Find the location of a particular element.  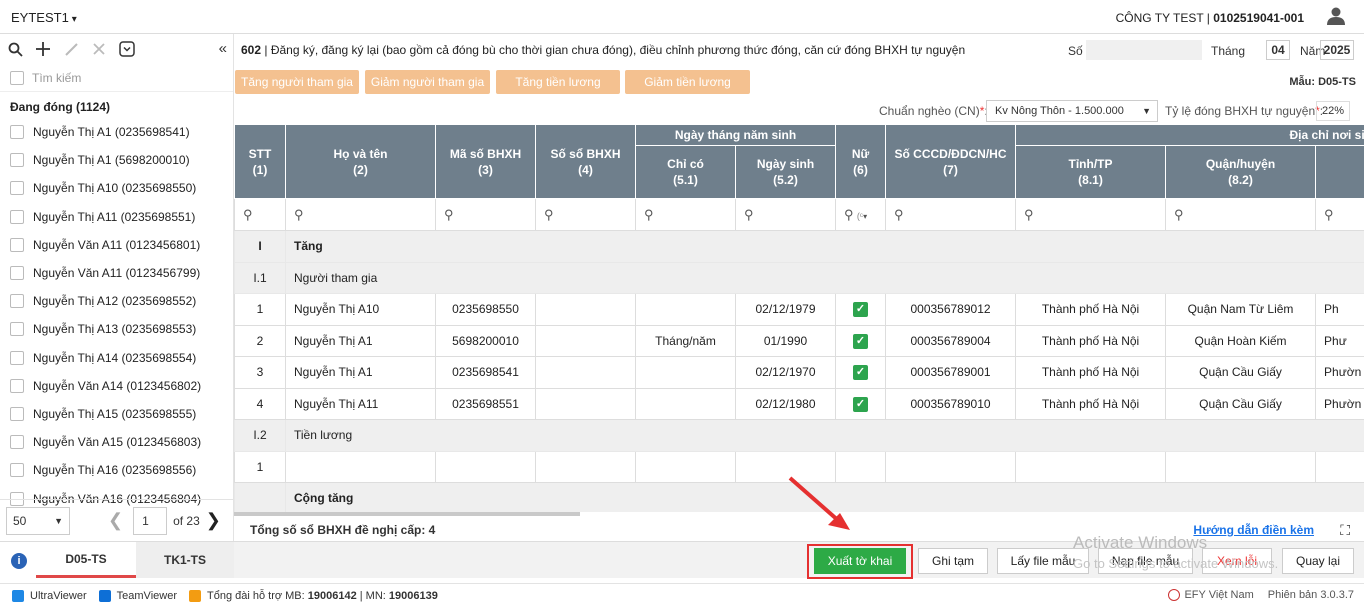

cell-quan: Quận Nam Từ Liêm is located at coordinates (1241, 309).